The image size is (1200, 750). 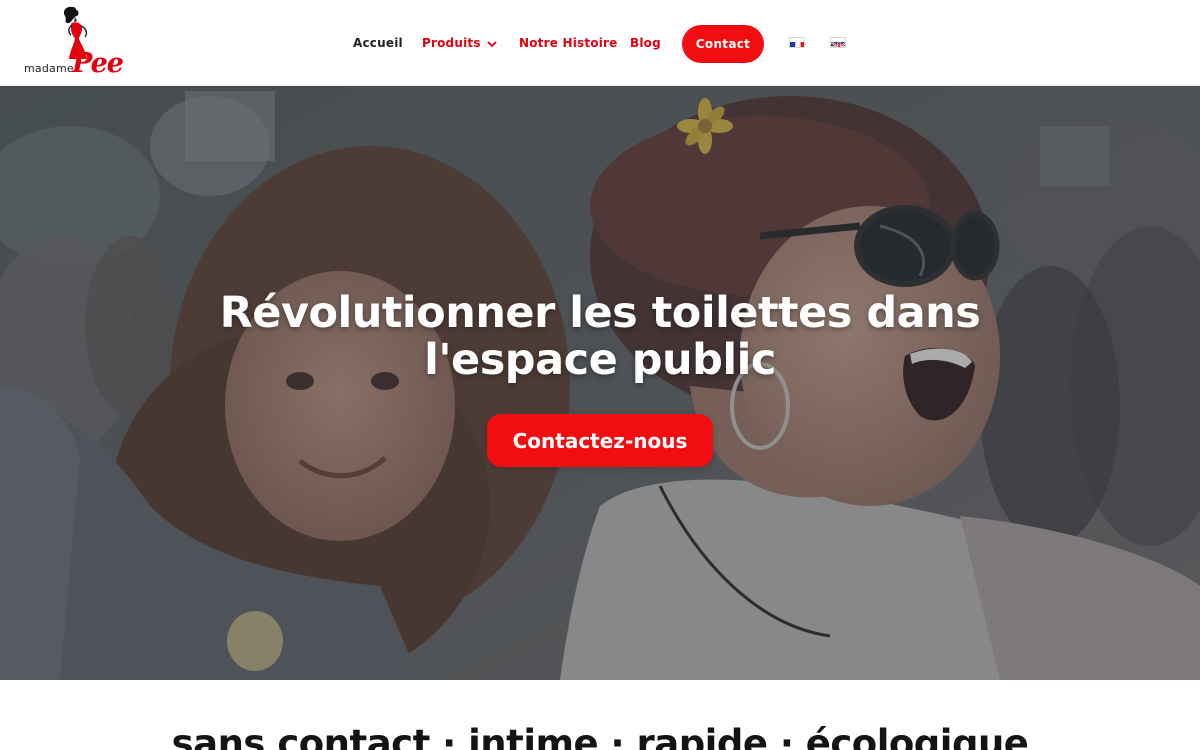 What do you see at coordinates (600, 313) in the screenshot?
I see `hero-title-line-1: Révolutionner les toilettes dans` at bounding box center [600, 313].